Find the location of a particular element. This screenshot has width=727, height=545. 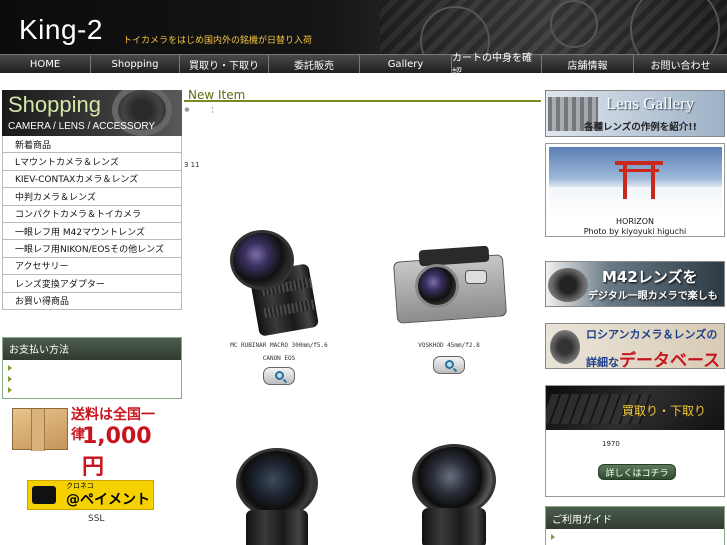

category-bargain: お買い得商品 is located at coordinates (92, 301).